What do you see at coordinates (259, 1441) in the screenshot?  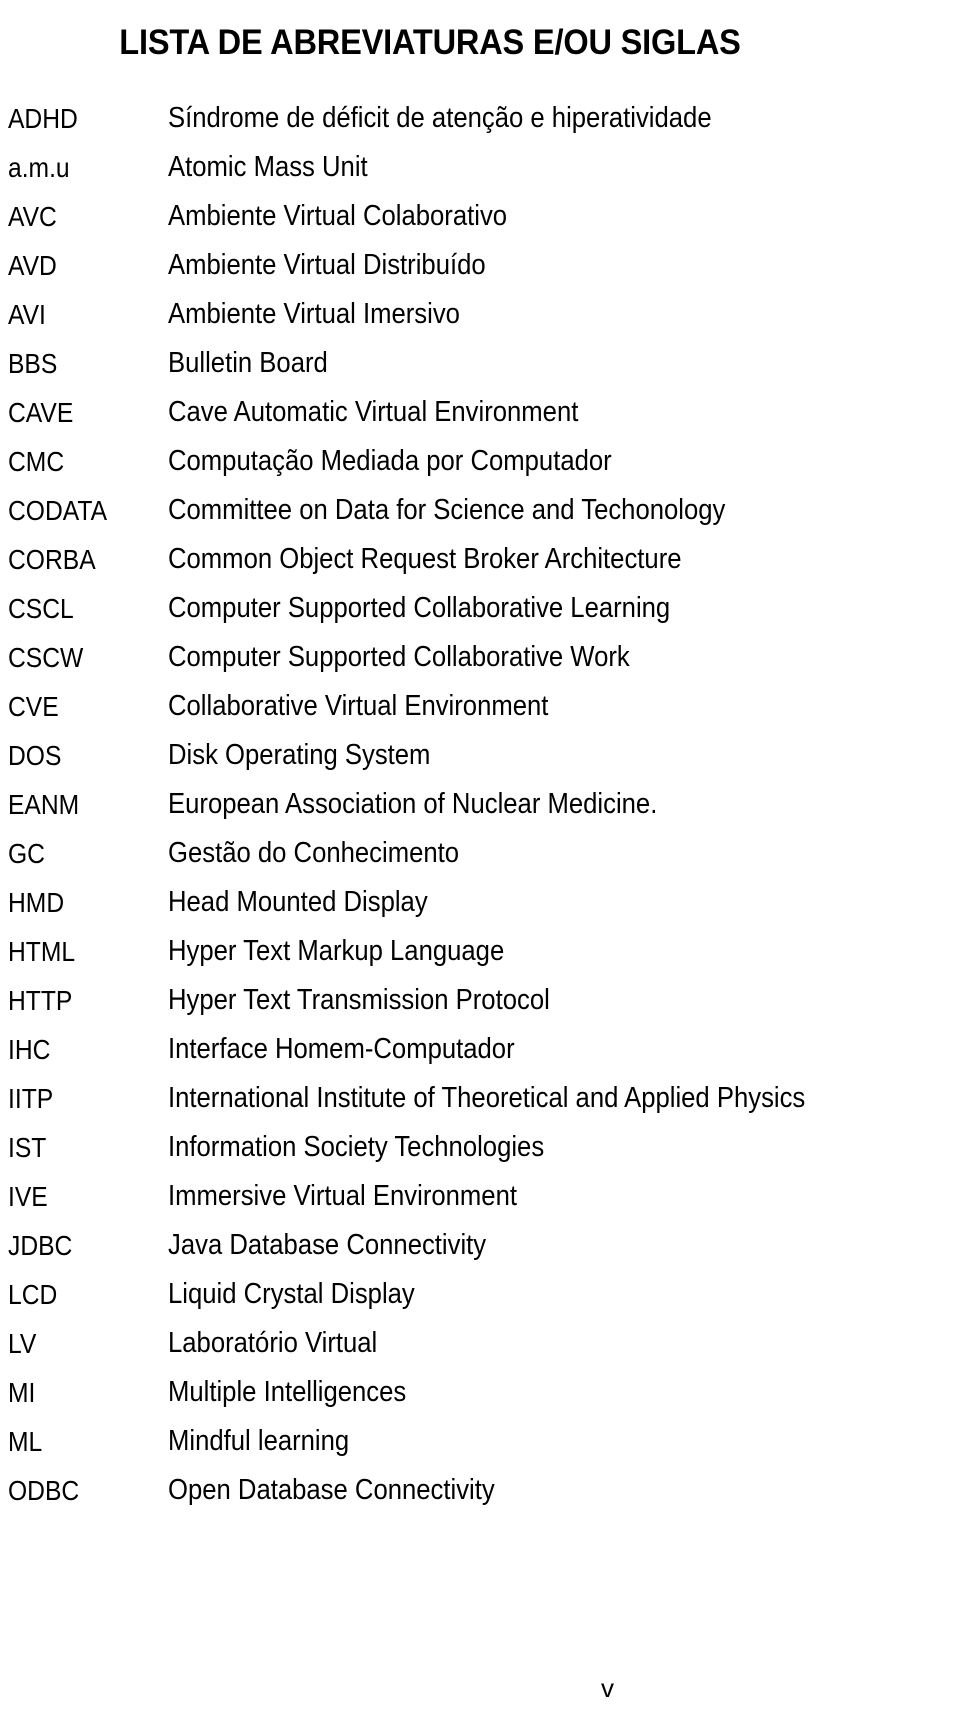 I see `abbreviation-definition: Mindful learning` at bounding box center [259, 1441].